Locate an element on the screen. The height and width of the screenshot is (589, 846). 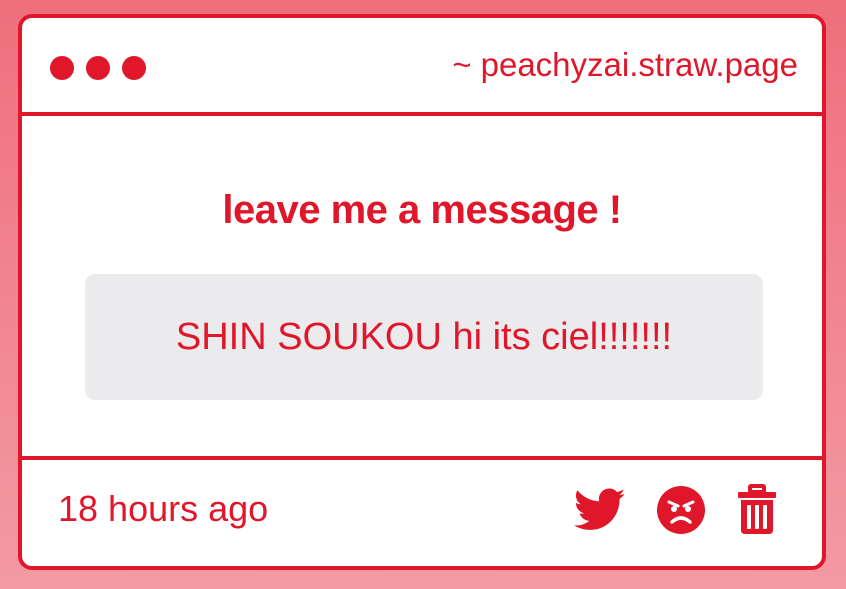
angry-face-icon is located at coordinates (681, 510).